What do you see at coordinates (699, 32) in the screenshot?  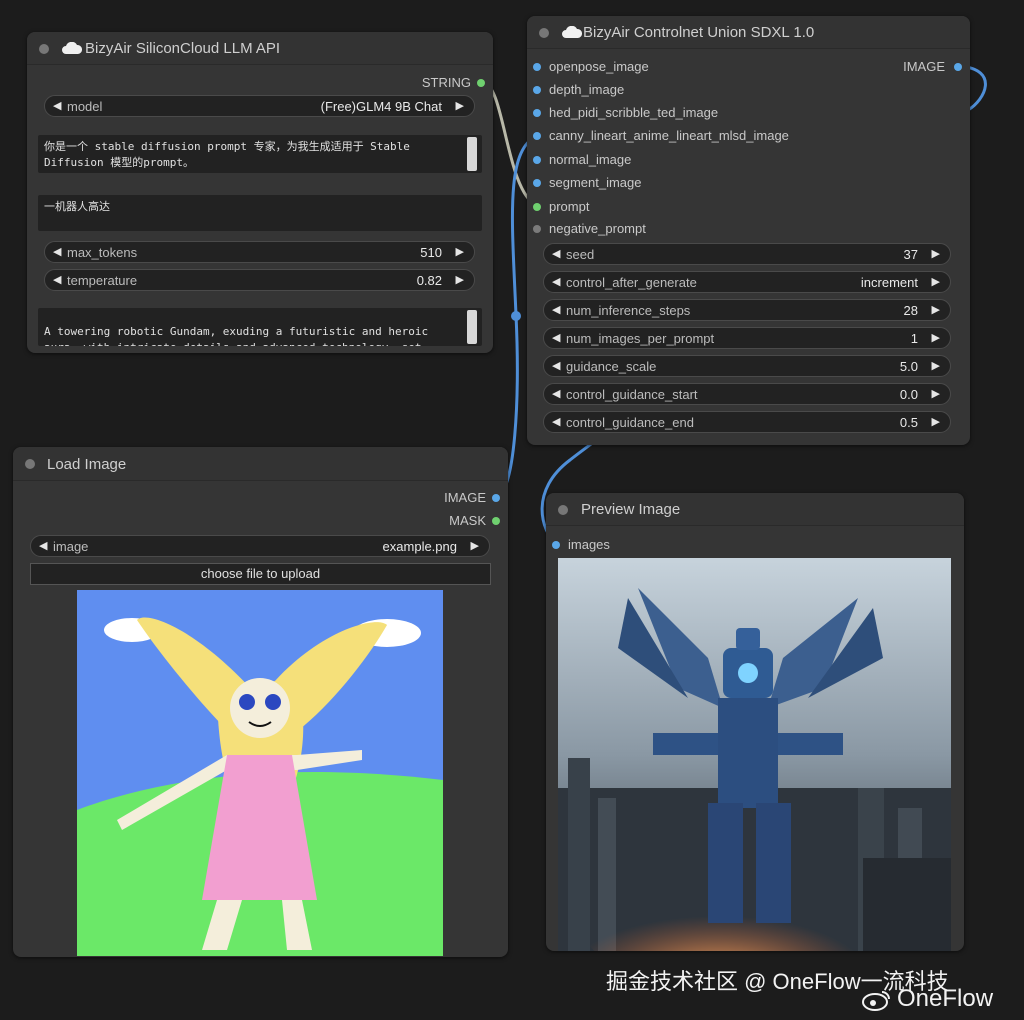 I see `node-title: BizyAir Controlnet Union SDXL 1.0` at bounding box center [699, 32].